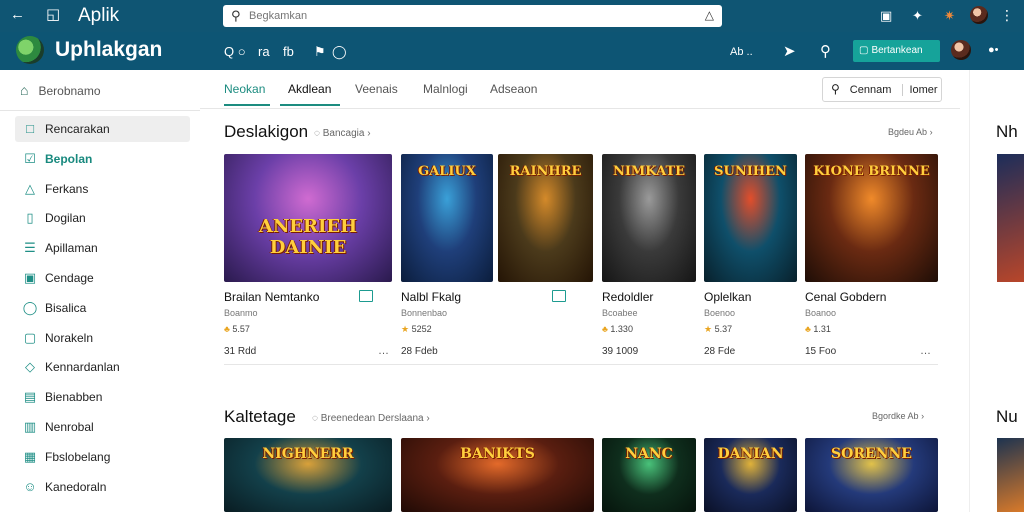  I want to click on game-card-image: NANC, so click(649, 475).